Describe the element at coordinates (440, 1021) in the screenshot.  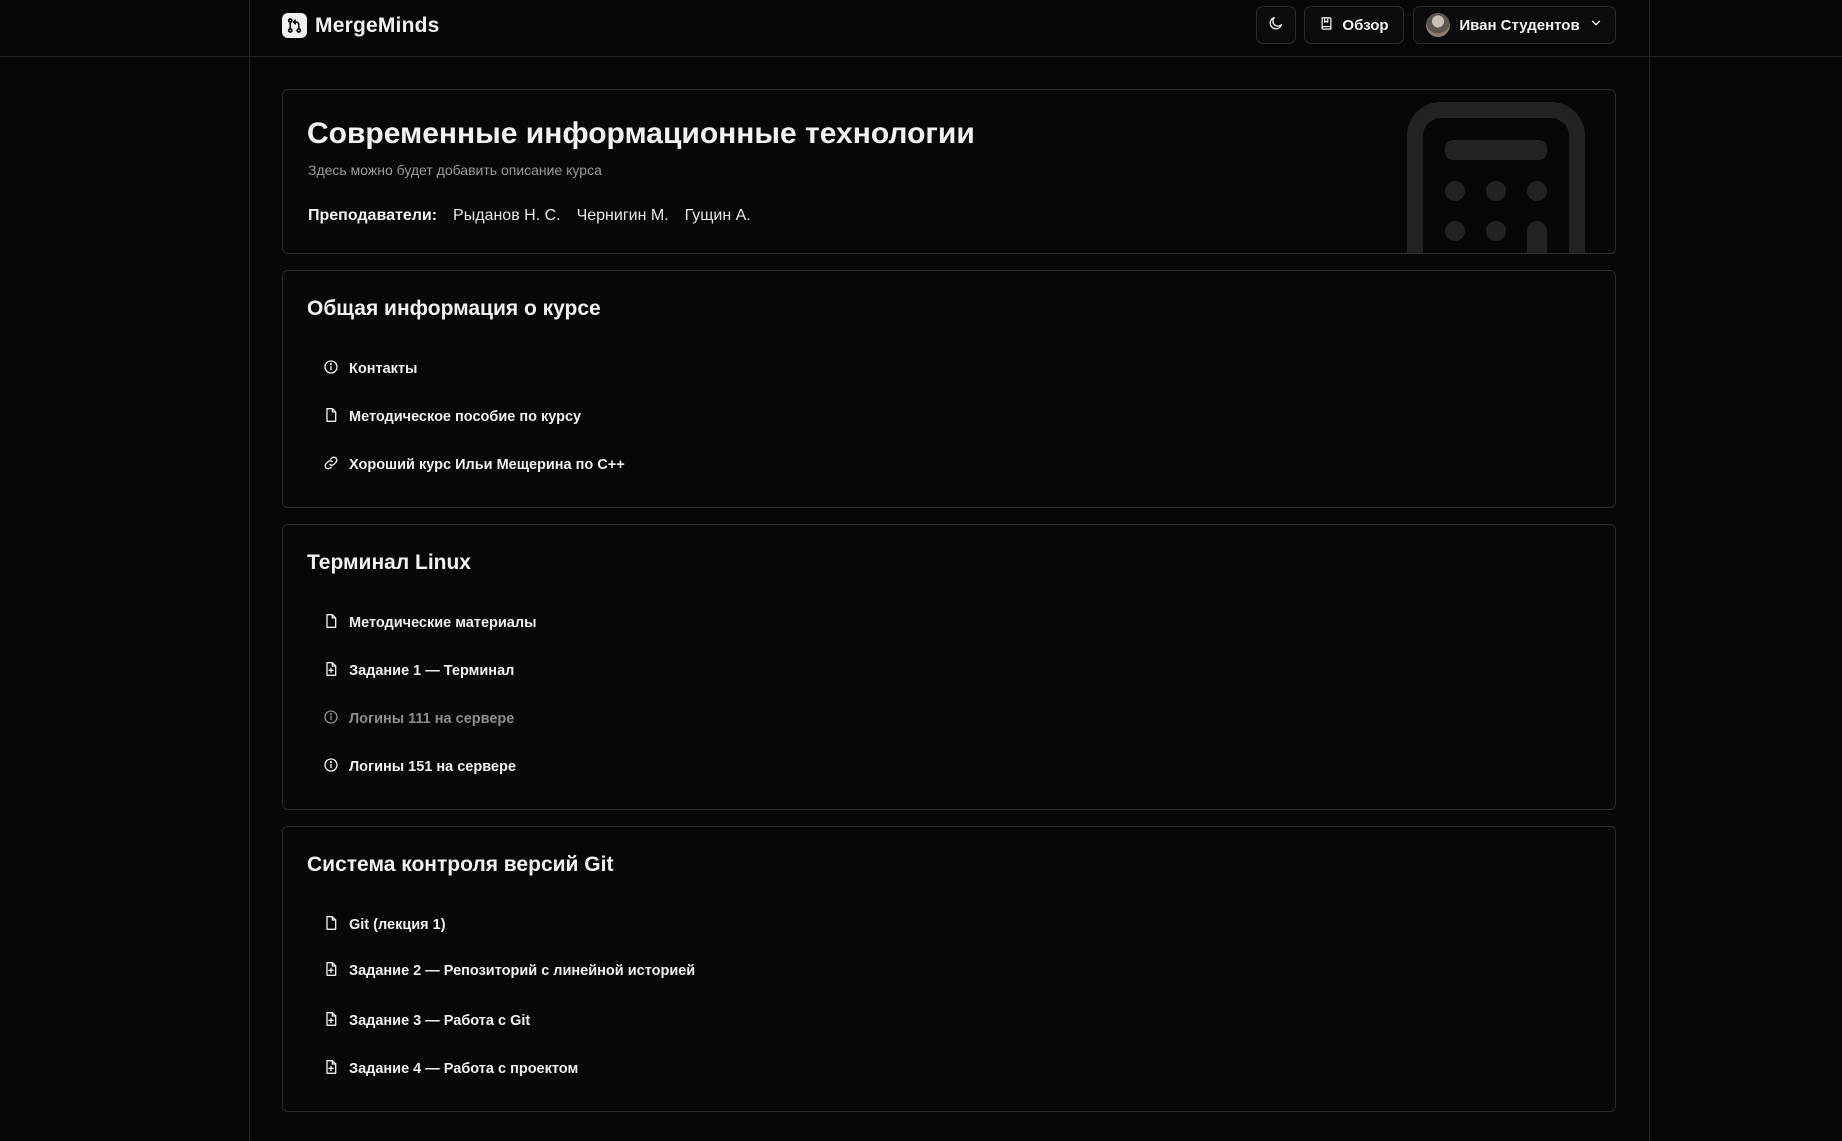
I see `item-label: Задание 3 — Работа с Git` at that location.